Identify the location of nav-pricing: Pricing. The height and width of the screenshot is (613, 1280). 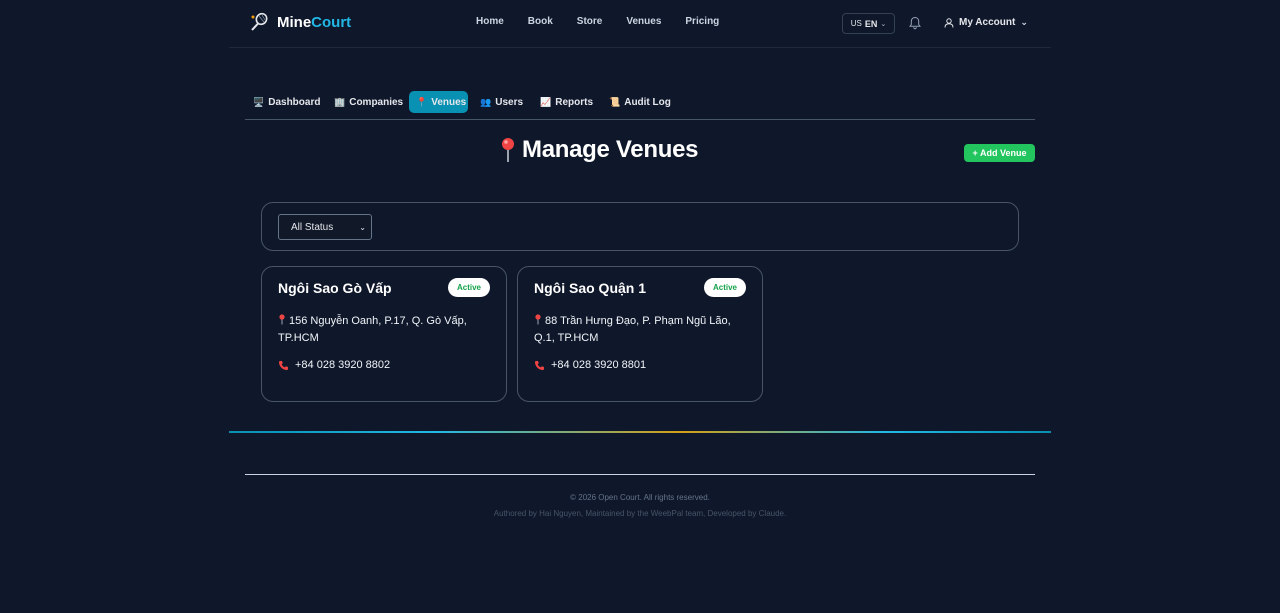
(702, 21).